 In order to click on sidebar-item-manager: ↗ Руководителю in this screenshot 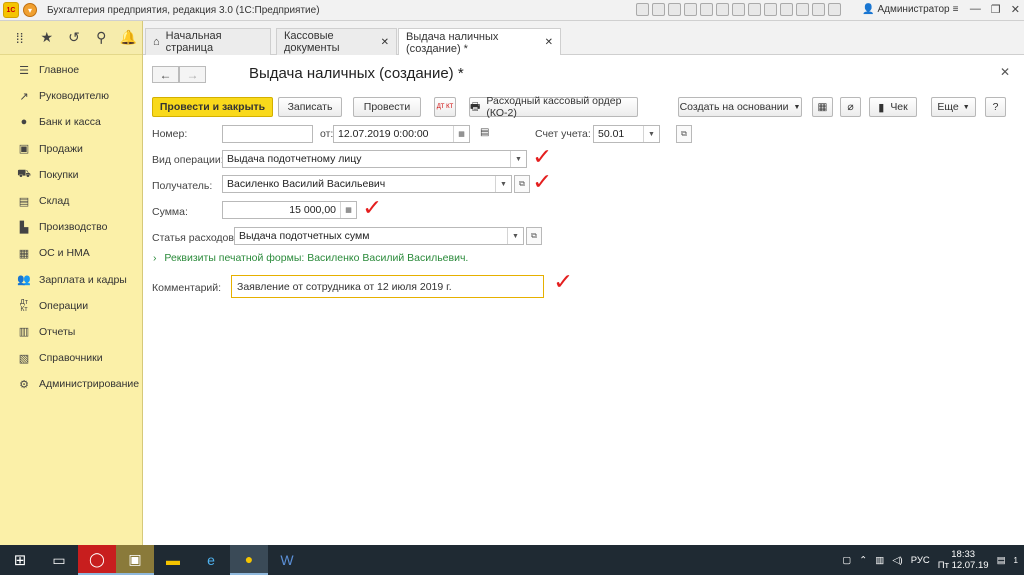, I will do `click(71, 96)`.